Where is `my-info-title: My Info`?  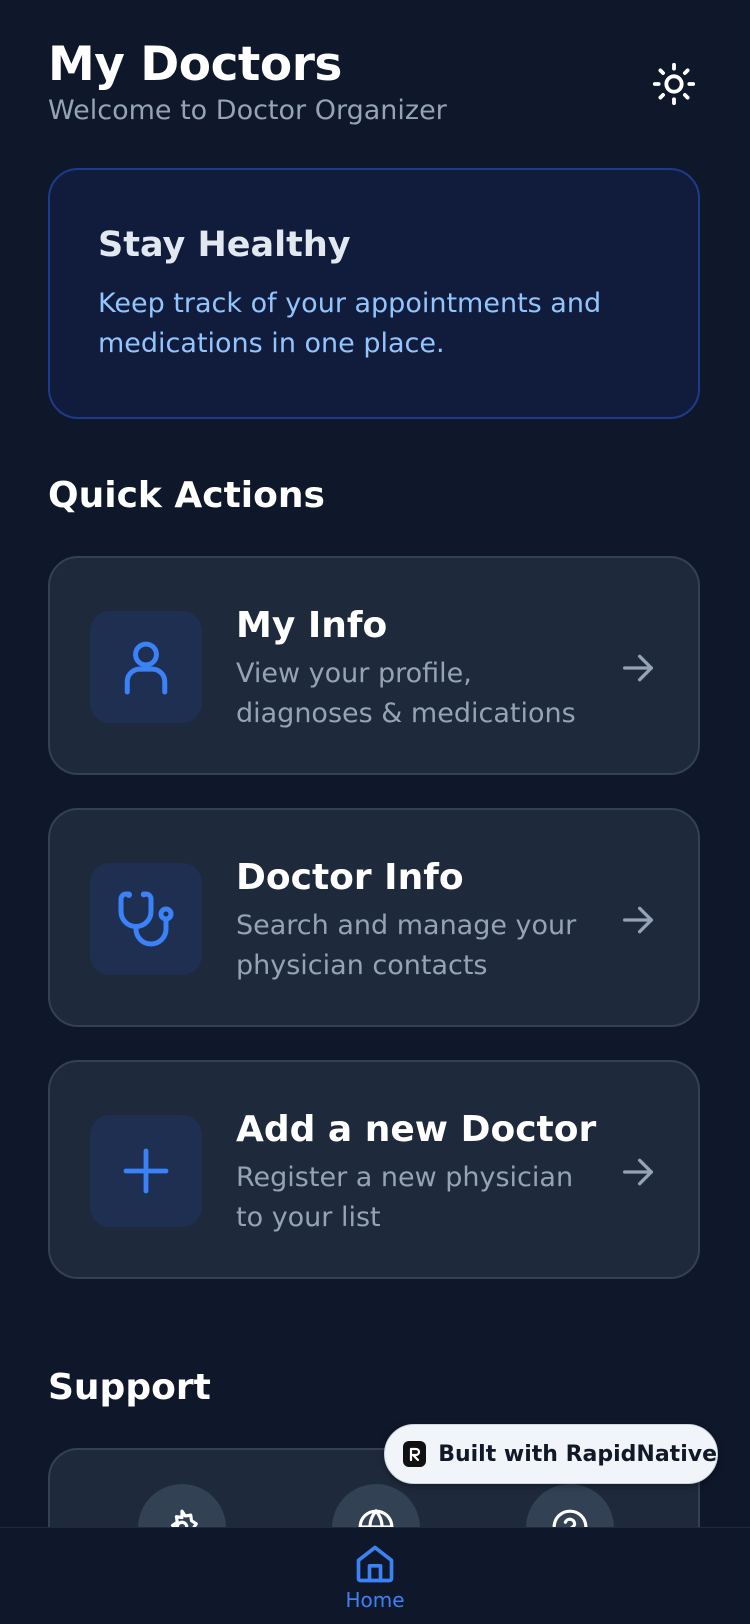 my-info-title: My Info is located at coordinates (312, 625).